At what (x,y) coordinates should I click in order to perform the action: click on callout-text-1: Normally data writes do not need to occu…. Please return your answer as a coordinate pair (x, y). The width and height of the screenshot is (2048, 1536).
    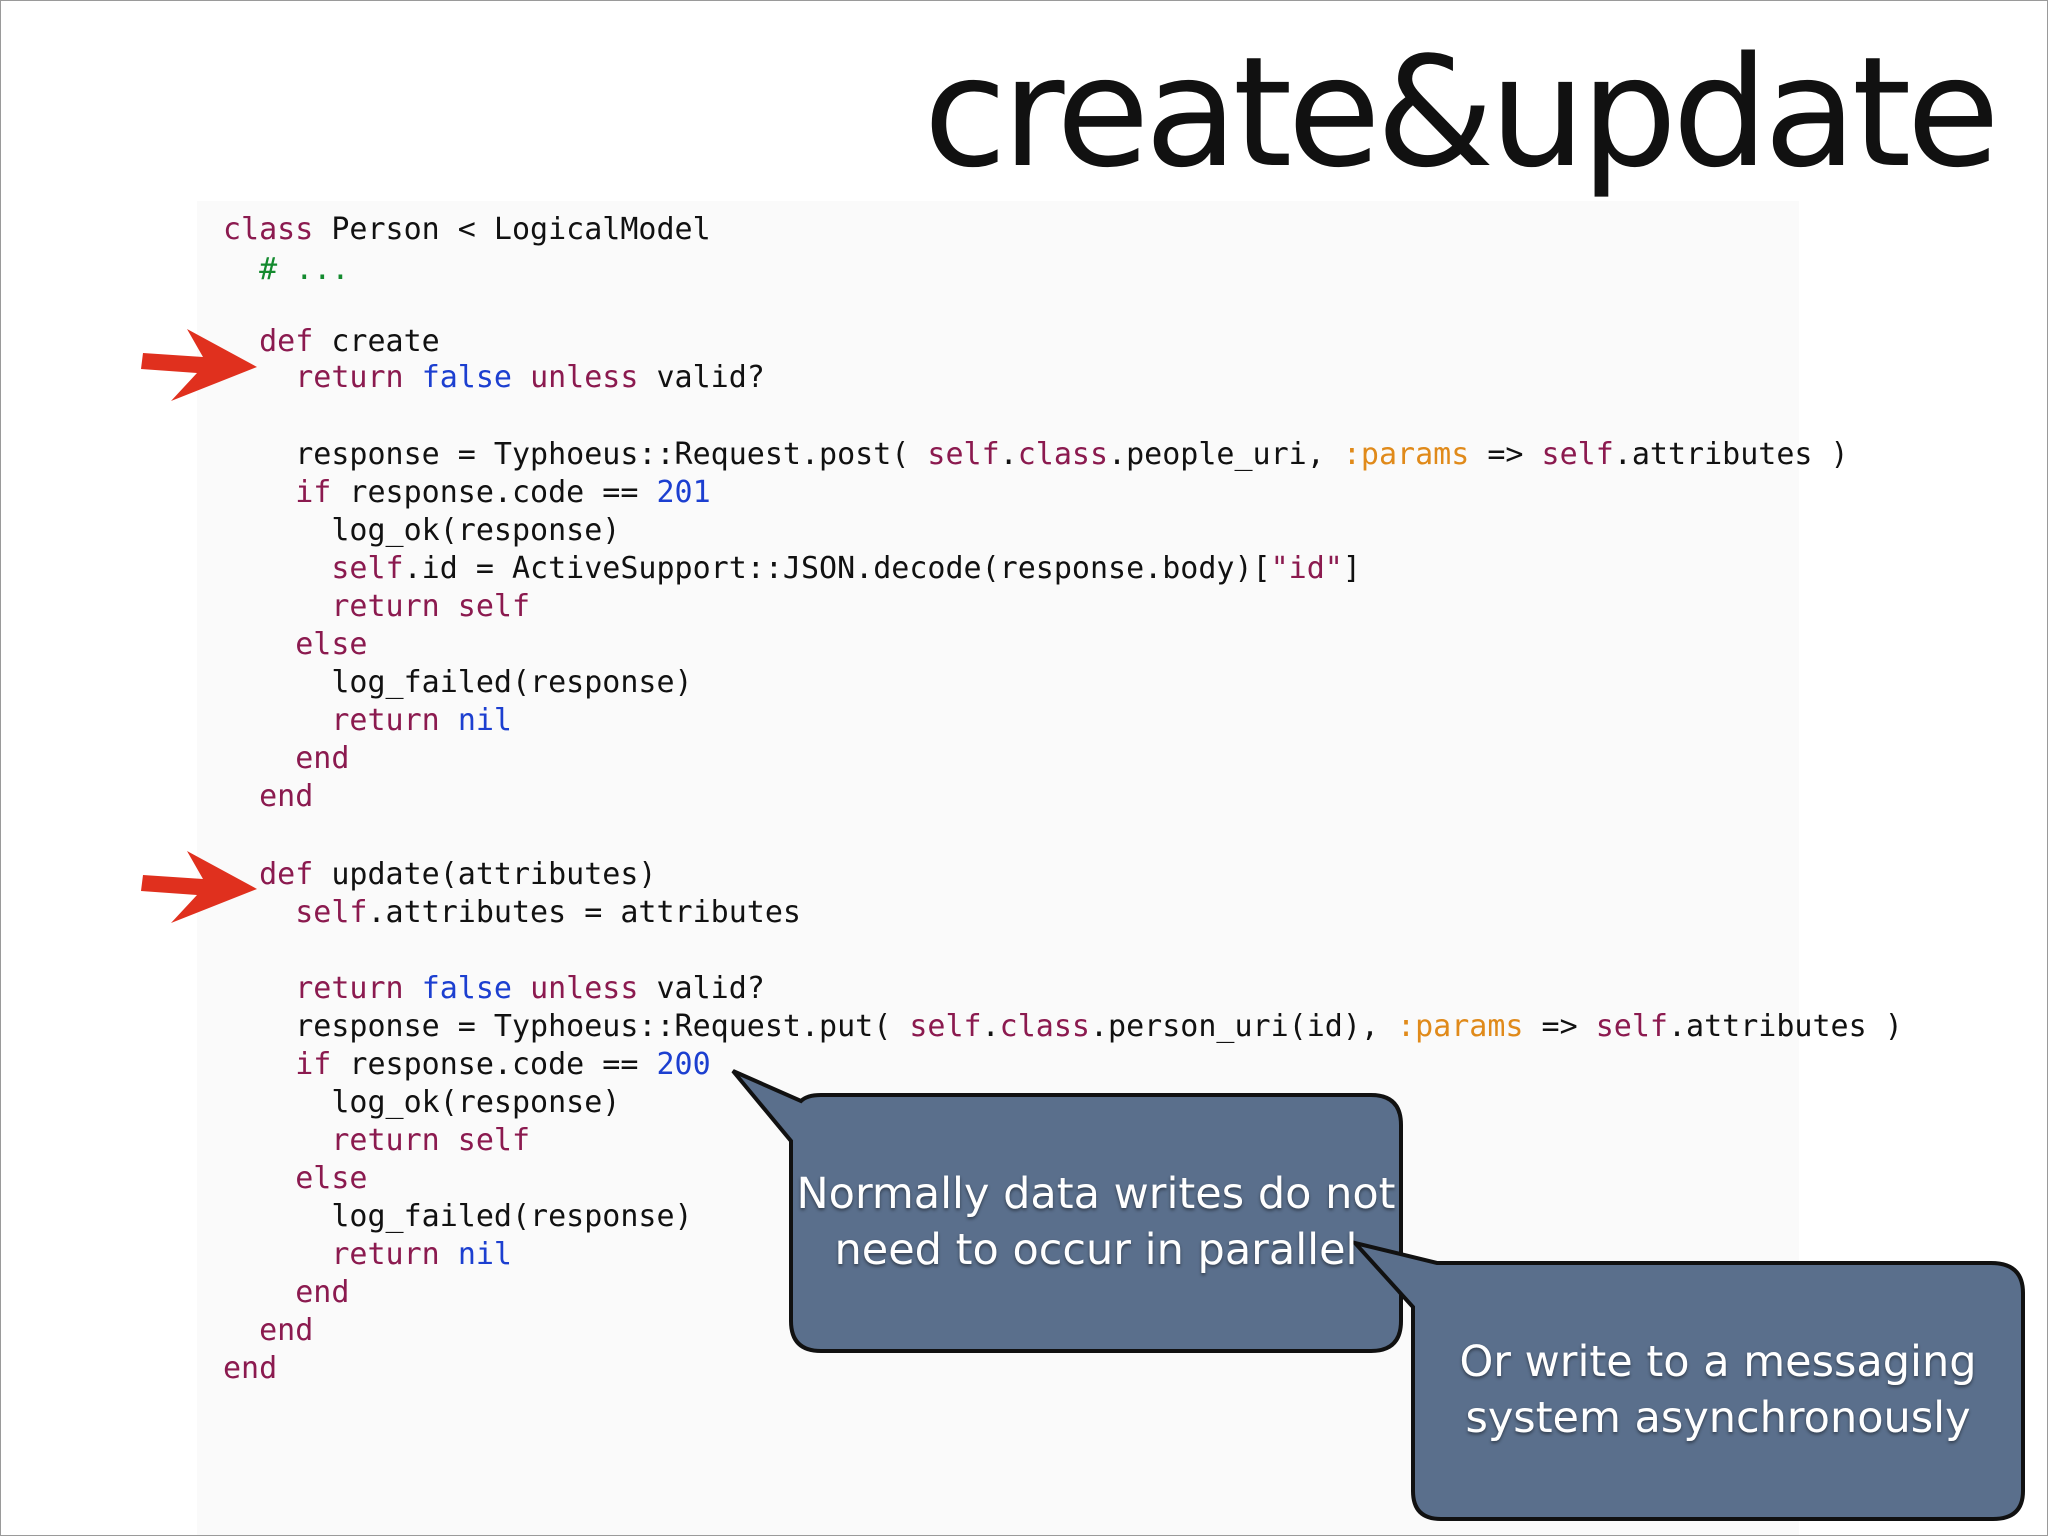
    Looking at the image, I should click on (1096, 1222).